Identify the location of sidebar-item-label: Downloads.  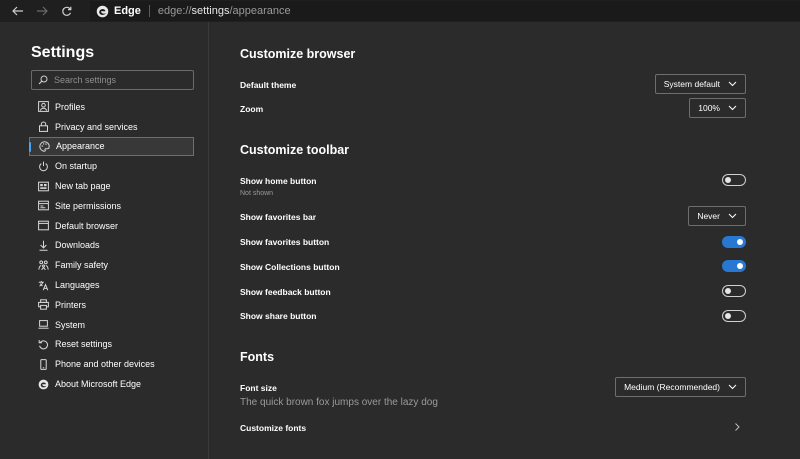
(77, 245).